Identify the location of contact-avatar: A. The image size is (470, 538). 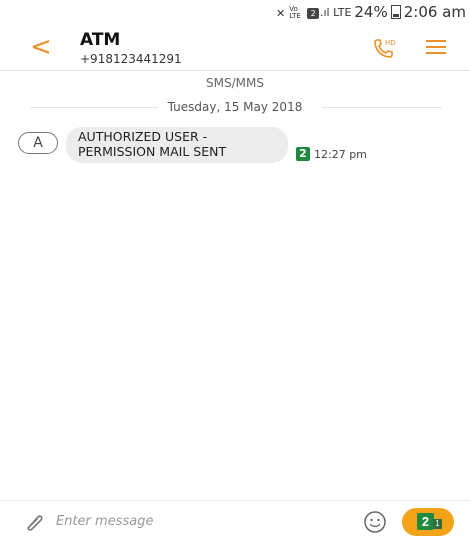
(38, 143).